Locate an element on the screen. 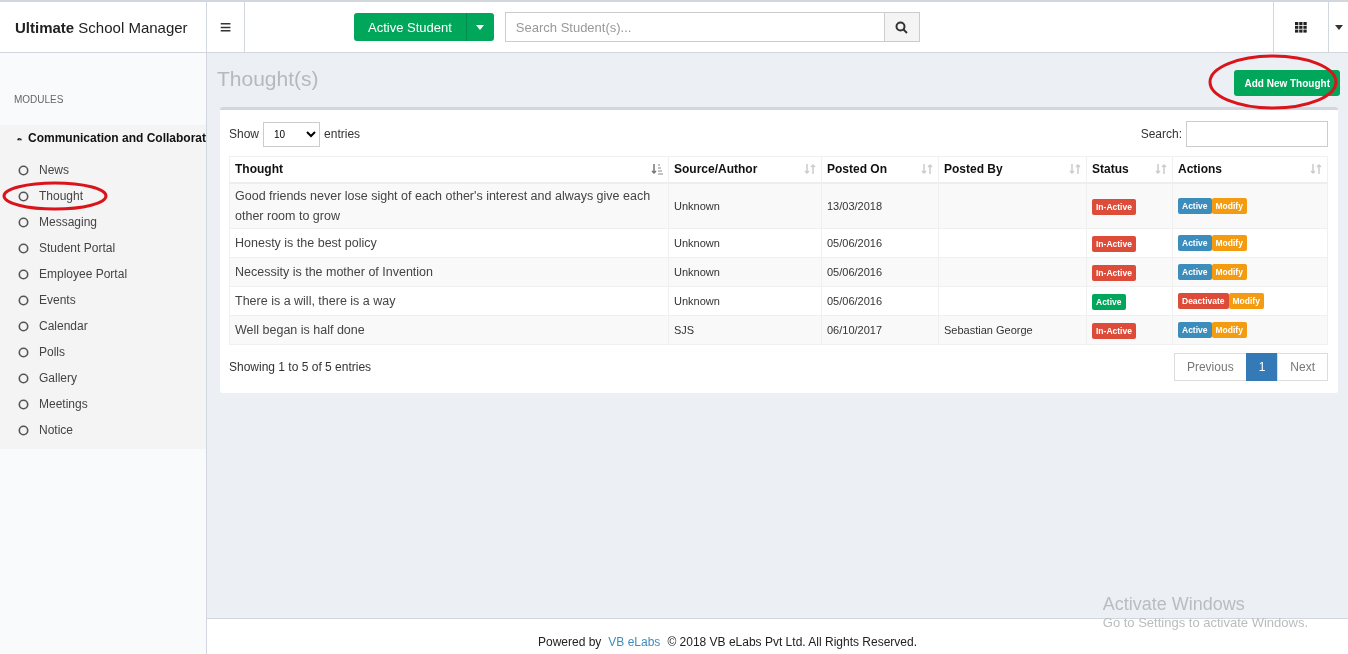 This screenshot has height=654, width=1348. grid-icon is located at coordinates (1301, 27).